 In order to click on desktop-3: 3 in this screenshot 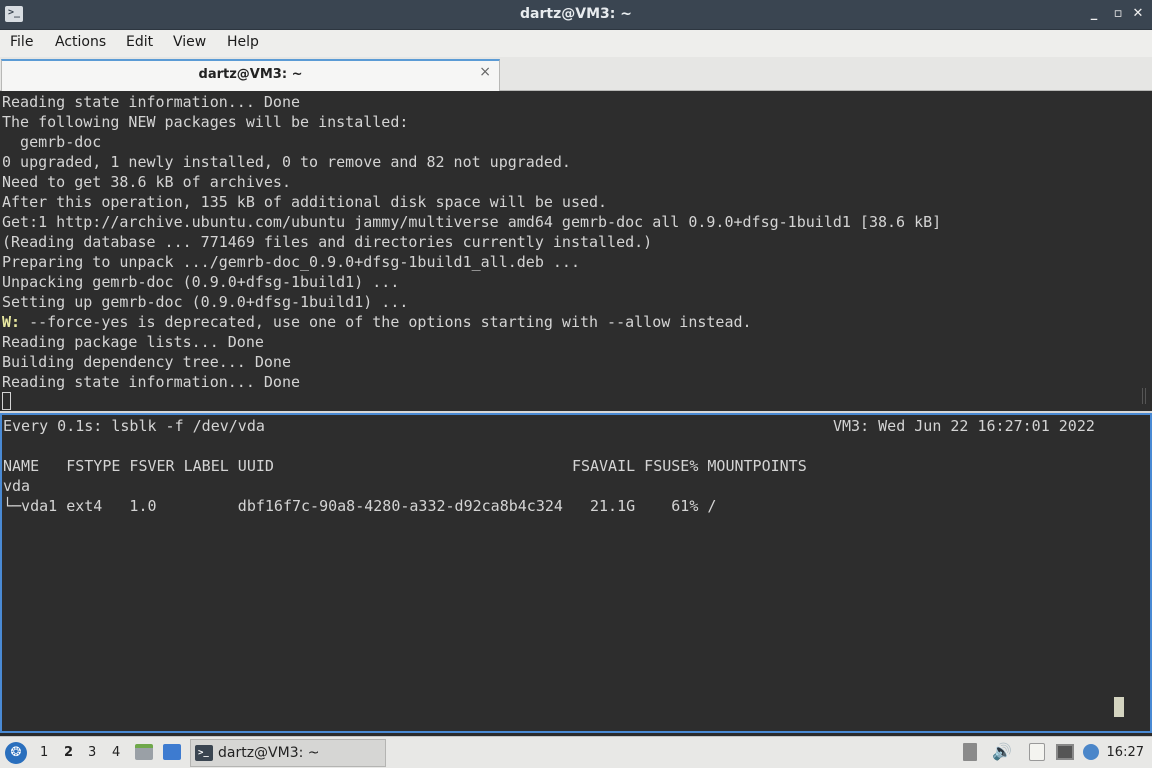, I will do `click(92, 752)`.